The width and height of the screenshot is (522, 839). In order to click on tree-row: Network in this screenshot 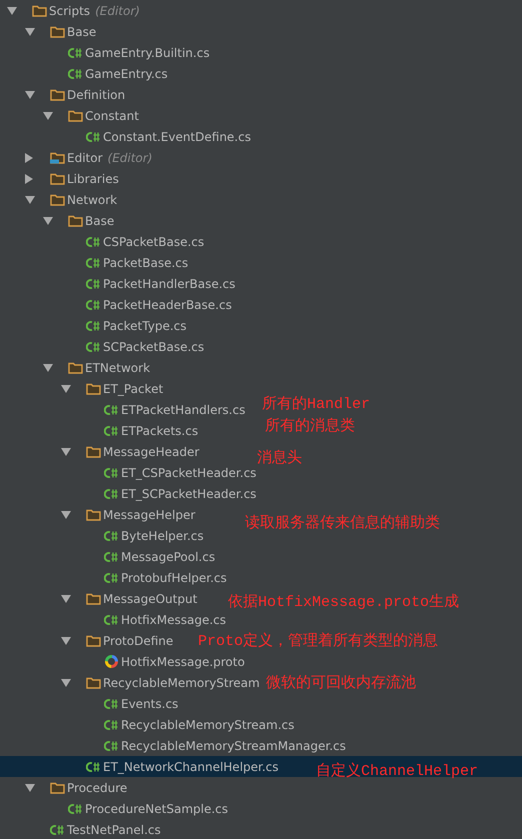, I will do `click(59, 199)`.